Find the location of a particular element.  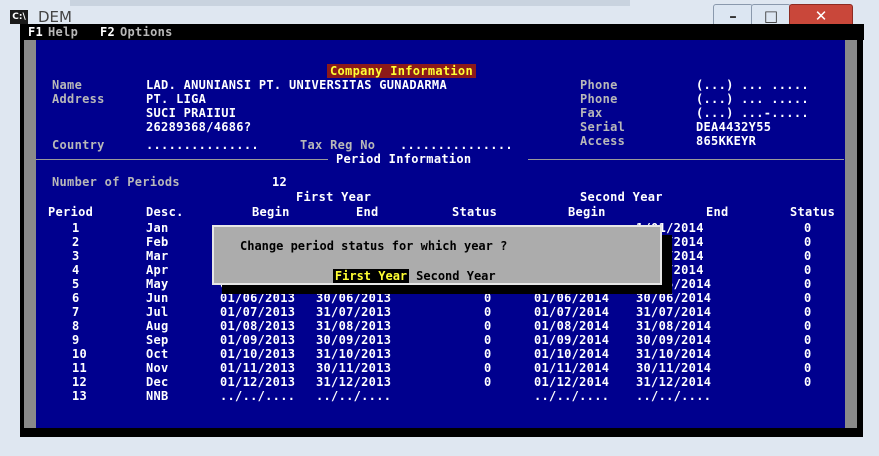

row-10-status-2: 0 is located at coordinates (808, 354).